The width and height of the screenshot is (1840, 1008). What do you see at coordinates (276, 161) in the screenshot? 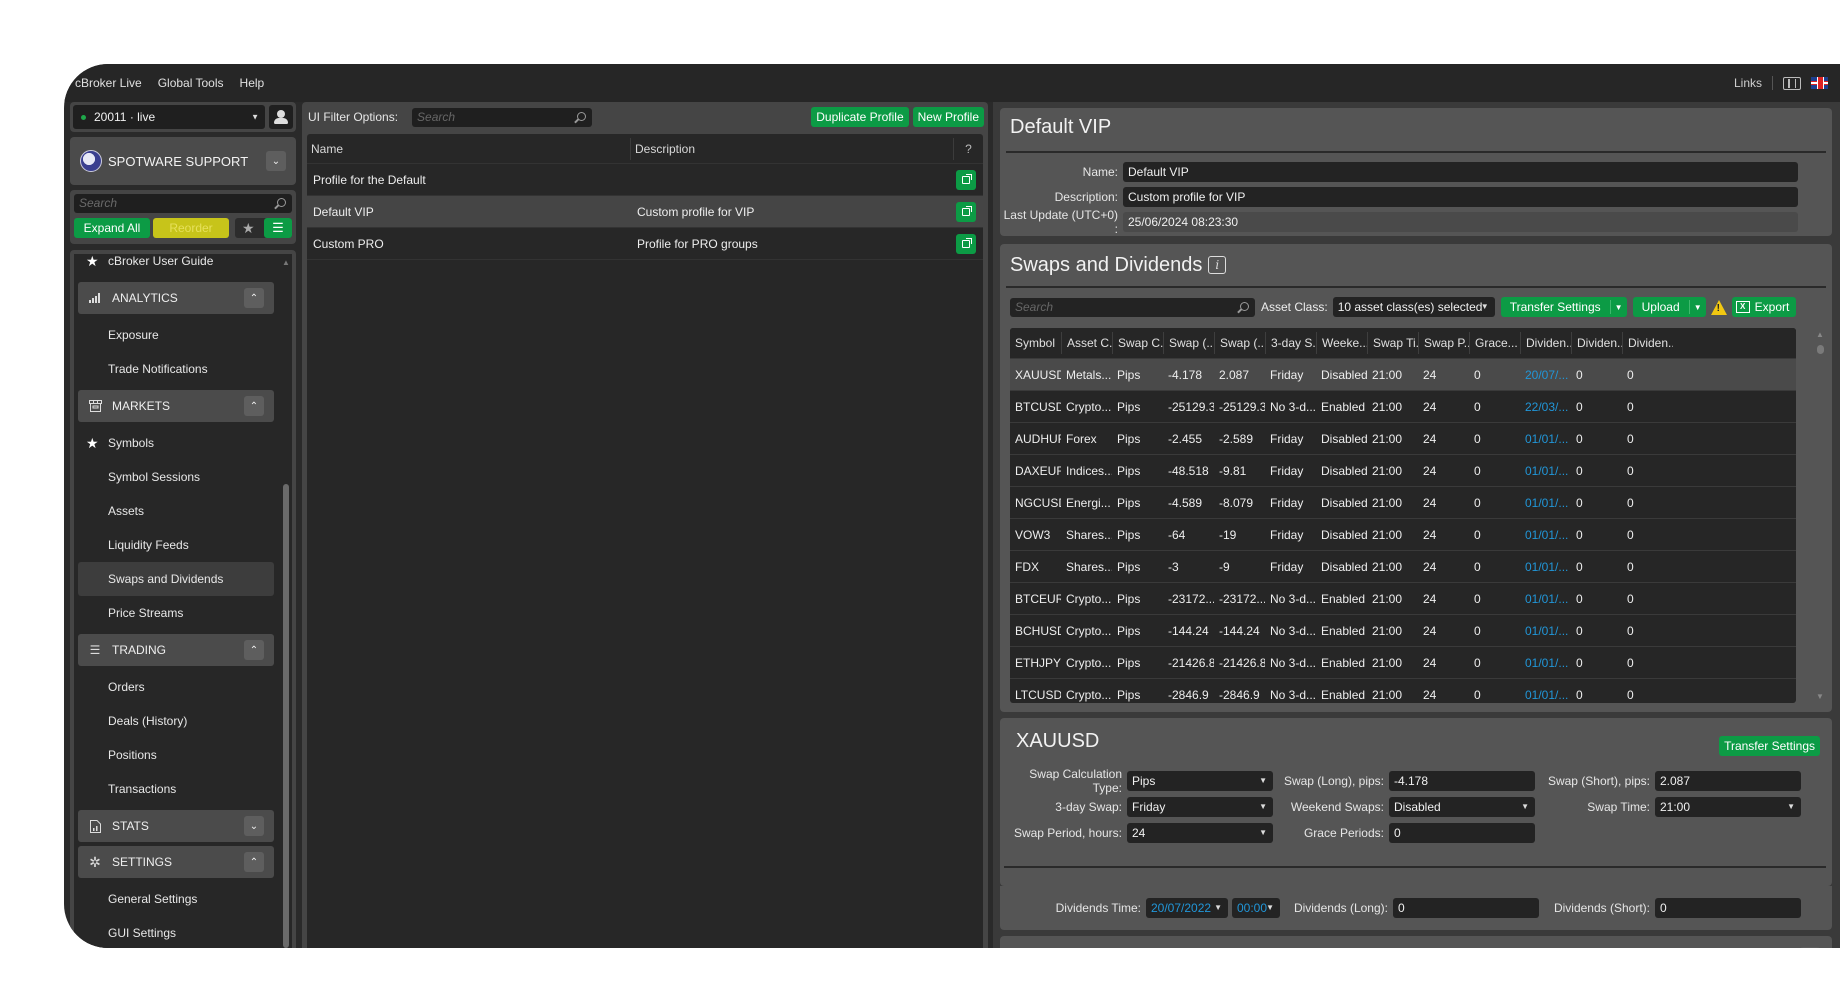
I see `brand-collapse-button: ⌄` at bounding box center [276, 161].